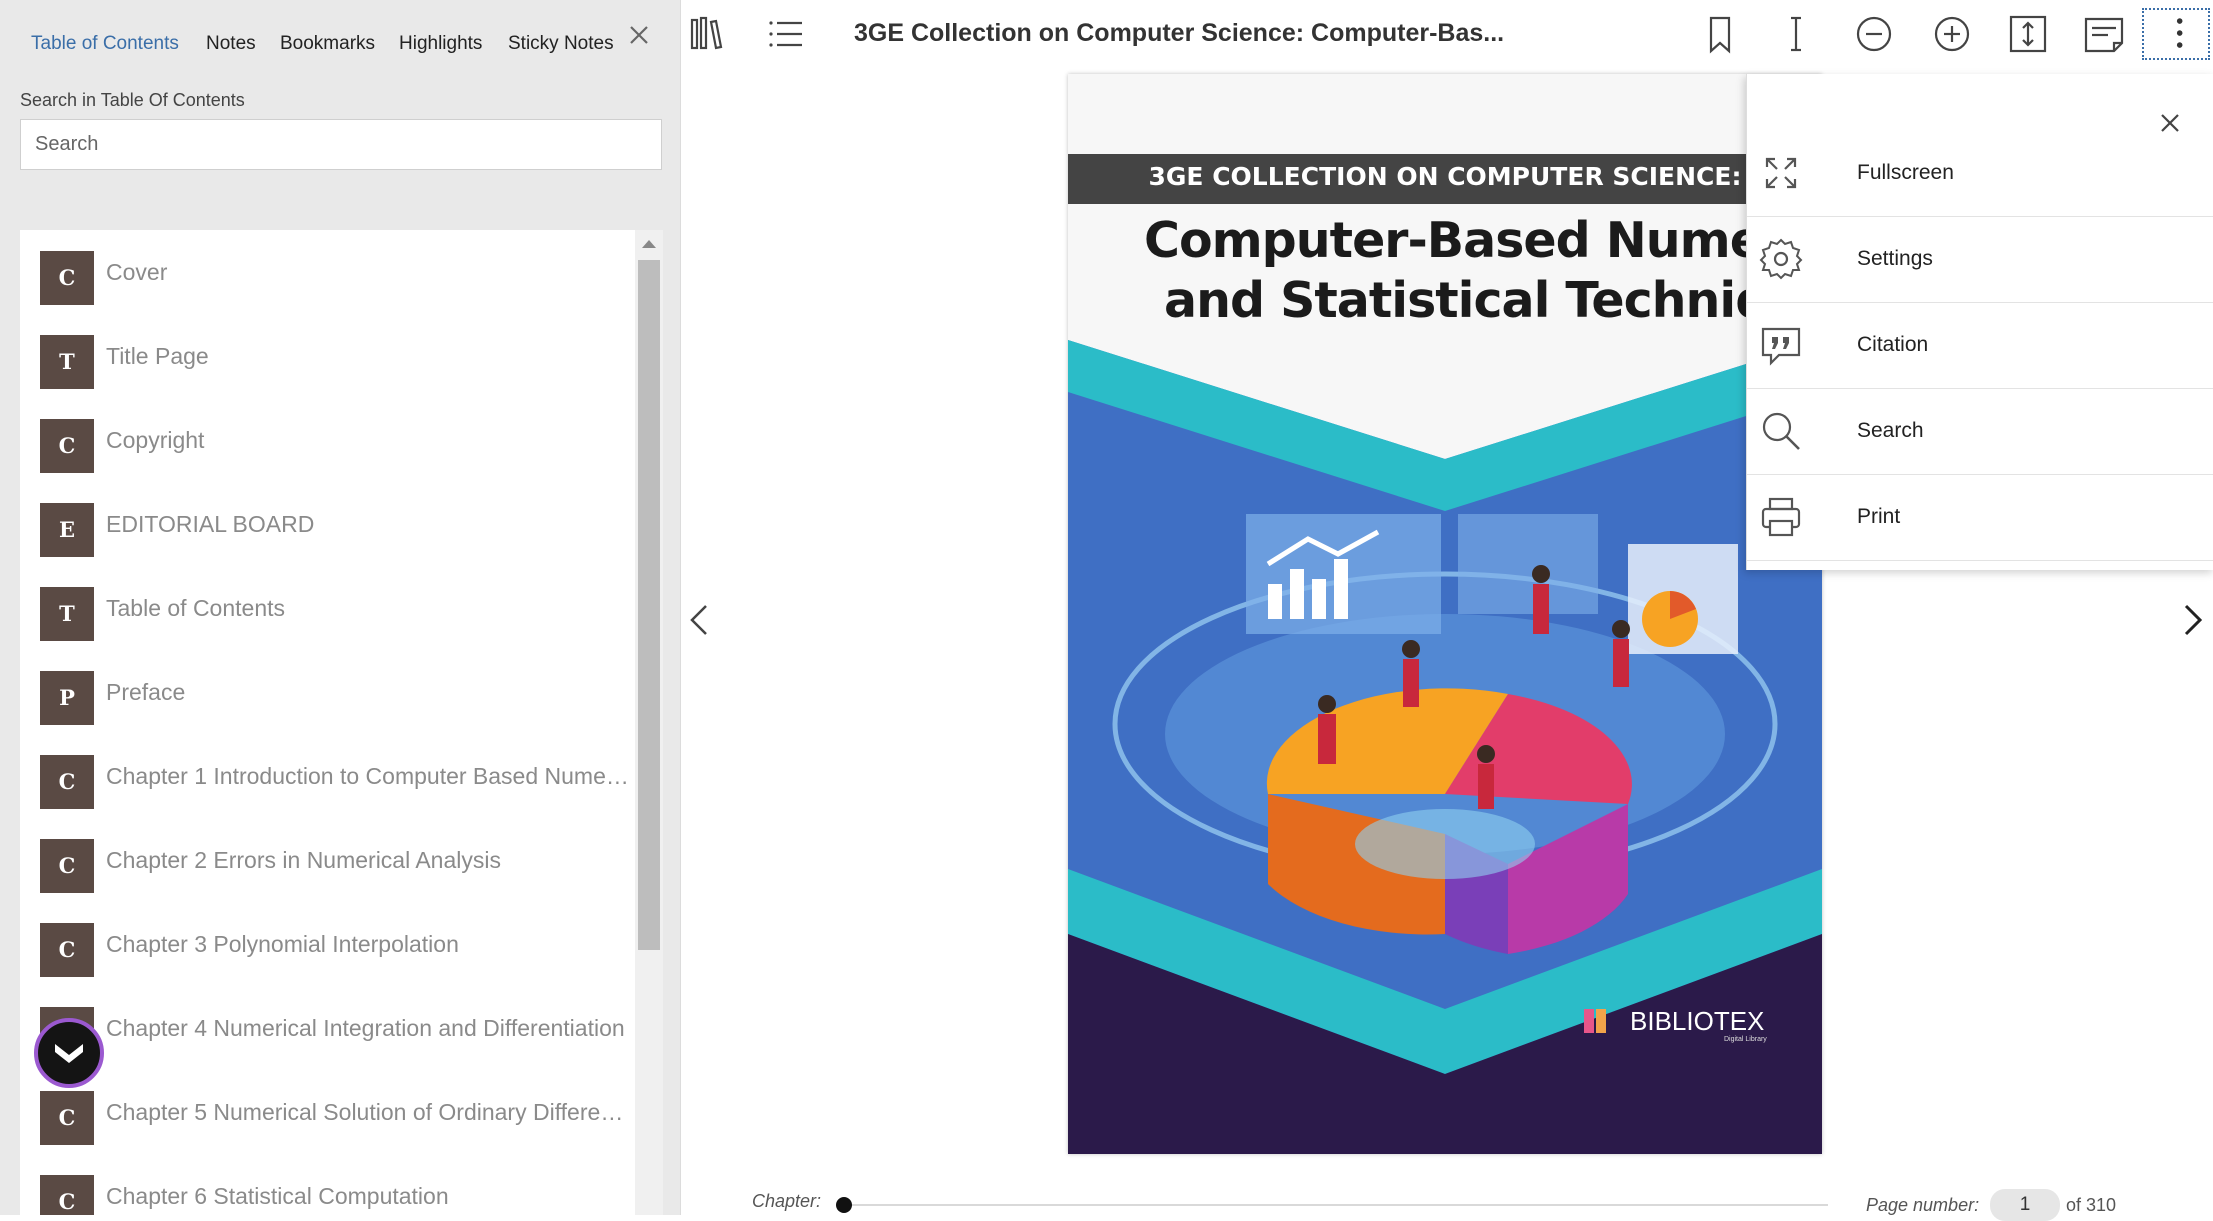 The width and height of the screenshot is (2213, 1221). Describe the element at coordinates (649, 244) in the screenshot. I see `scroll-up-arrow-icon` at that location.